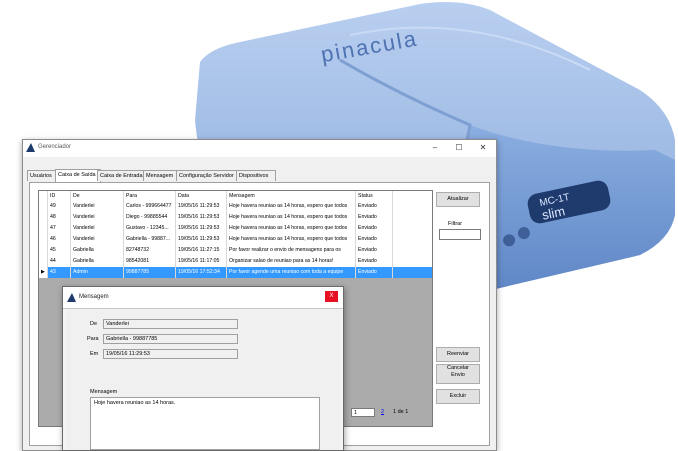  Describe the element at coordinates (59, 217) in the screenshot. I see `cell-id: 48` at that location.